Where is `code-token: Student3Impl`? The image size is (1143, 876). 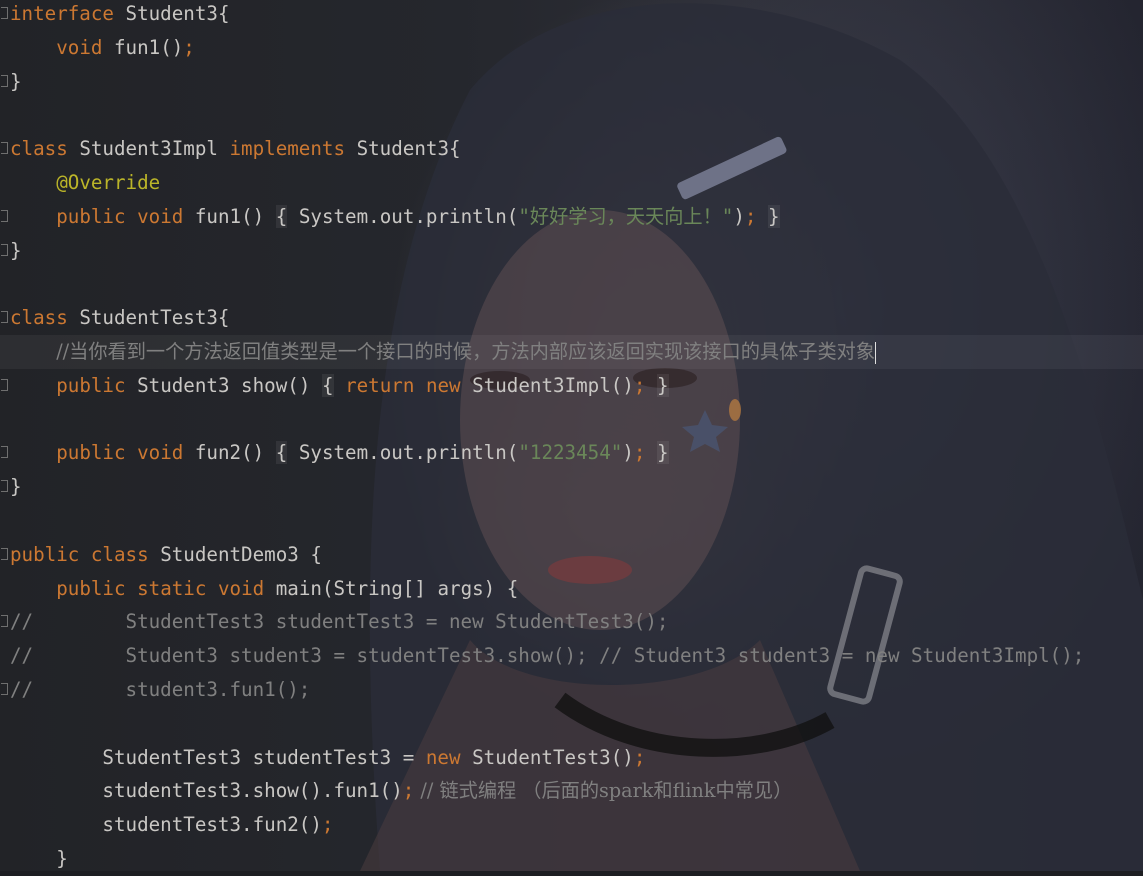 code-token: Student3Impl is located at coordinates (154, 149).